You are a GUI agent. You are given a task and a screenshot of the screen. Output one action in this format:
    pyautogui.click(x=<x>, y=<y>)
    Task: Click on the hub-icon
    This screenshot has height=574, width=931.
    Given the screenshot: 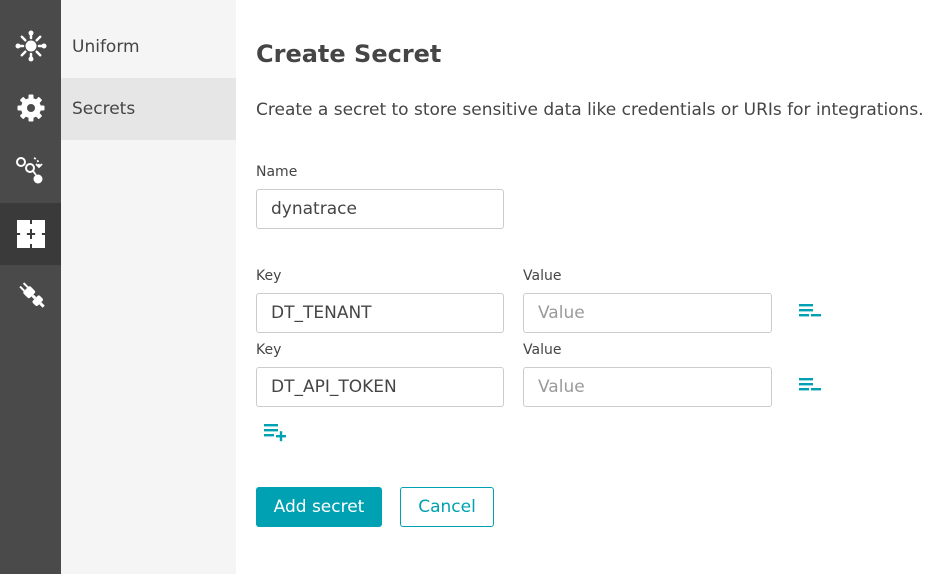 What is the action you would take?
    pyautogui.click(x=31, y=46)
    